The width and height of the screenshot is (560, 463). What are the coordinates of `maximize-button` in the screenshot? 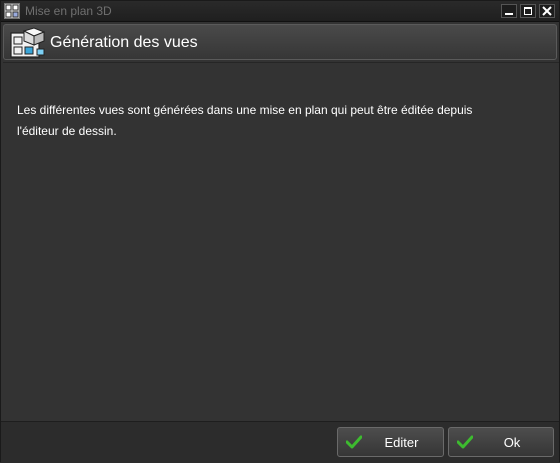 It's located at (528, 11).